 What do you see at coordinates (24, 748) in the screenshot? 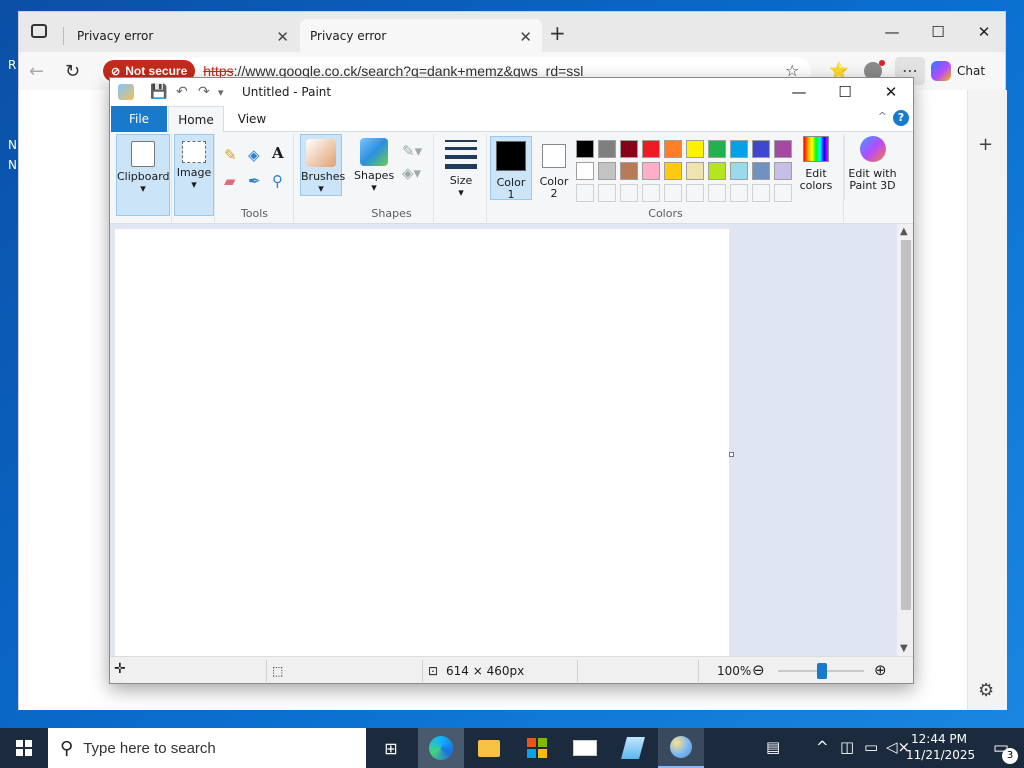
I see `start-button` at bounding box center [24, 748].